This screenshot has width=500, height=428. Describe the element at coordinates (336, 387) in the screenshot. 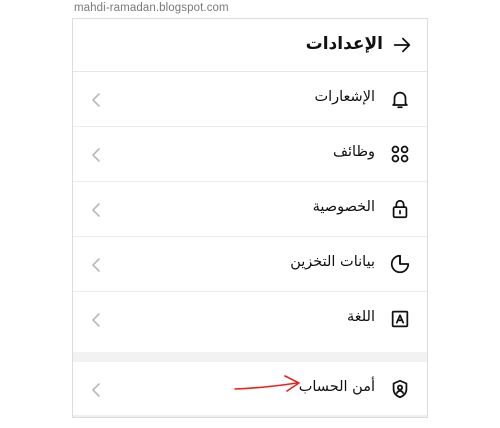

I see `settings-item-label: أمن الحساب` at that location.